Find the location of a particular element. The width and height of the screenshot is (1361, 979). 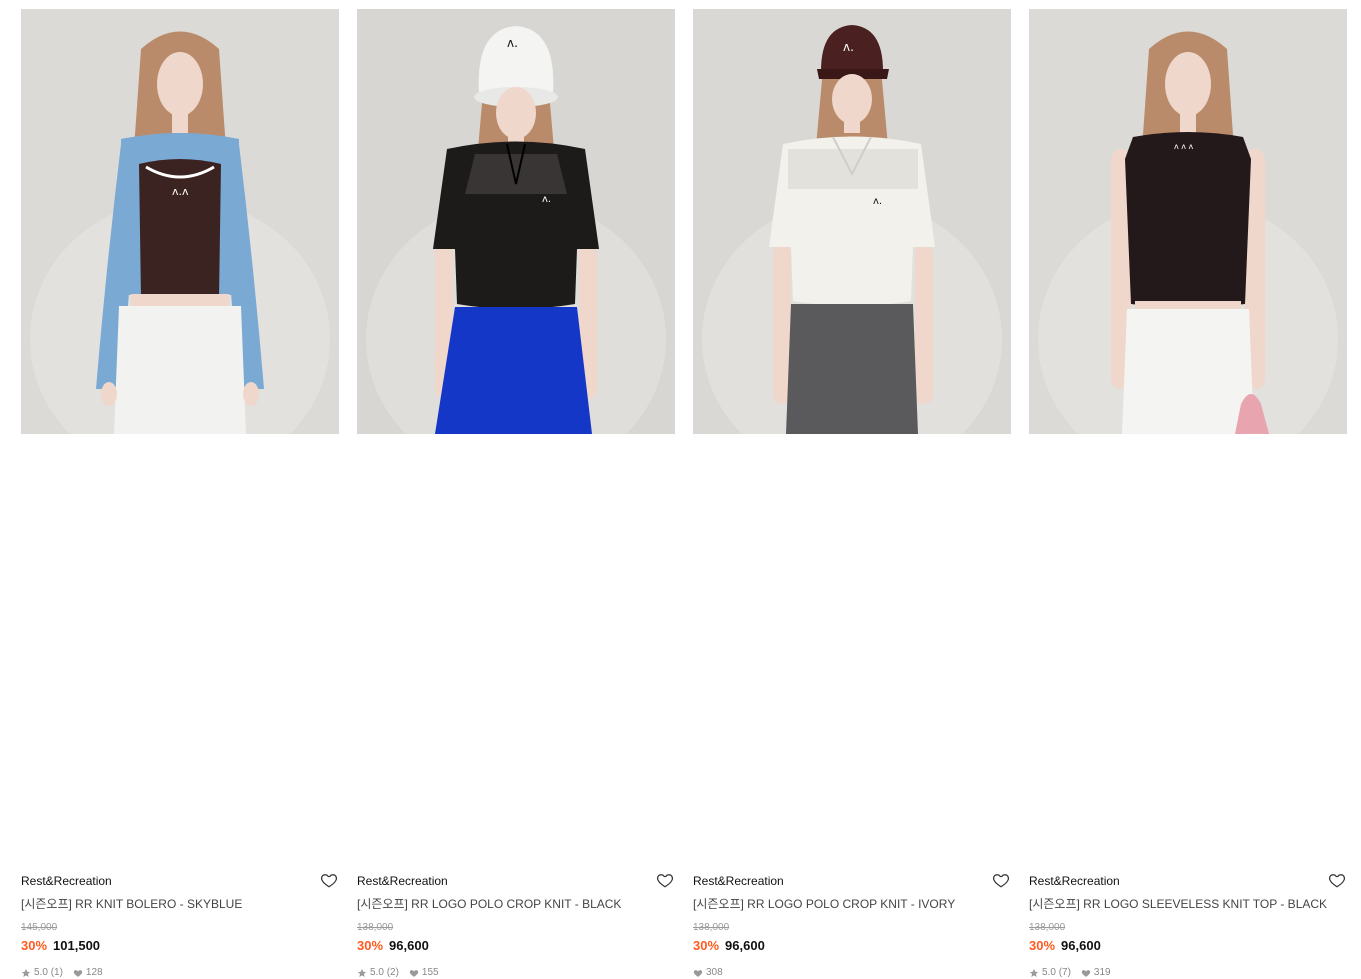

review-count: (7) is located at coordinates (1064, 972).